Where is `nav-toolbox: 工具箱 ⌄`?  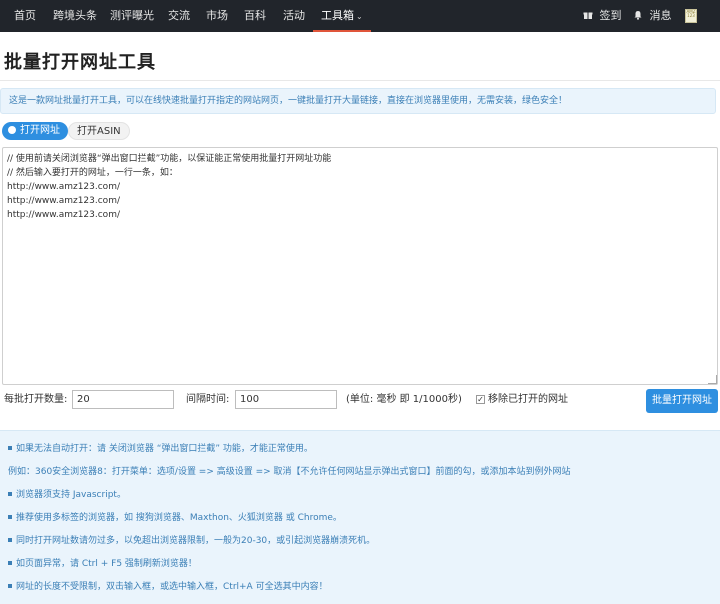 nav-toolbox: 工具箱 ⌄ is located at coordinates (342, 16).